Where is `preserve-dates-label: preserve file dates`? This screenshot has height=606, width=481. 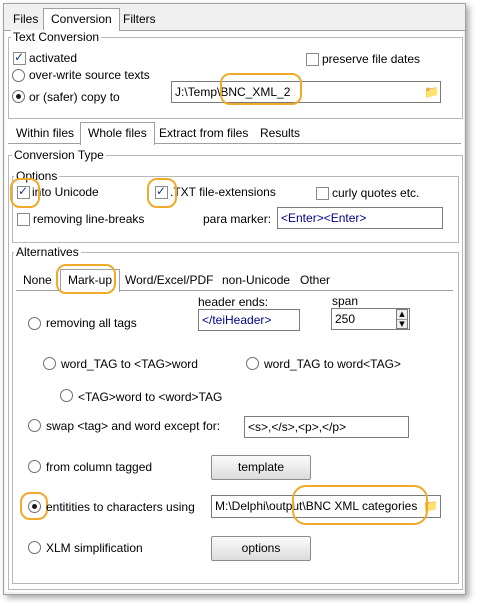 preserve-dates-label: preserve file dates is located at coordinates (371, 59).